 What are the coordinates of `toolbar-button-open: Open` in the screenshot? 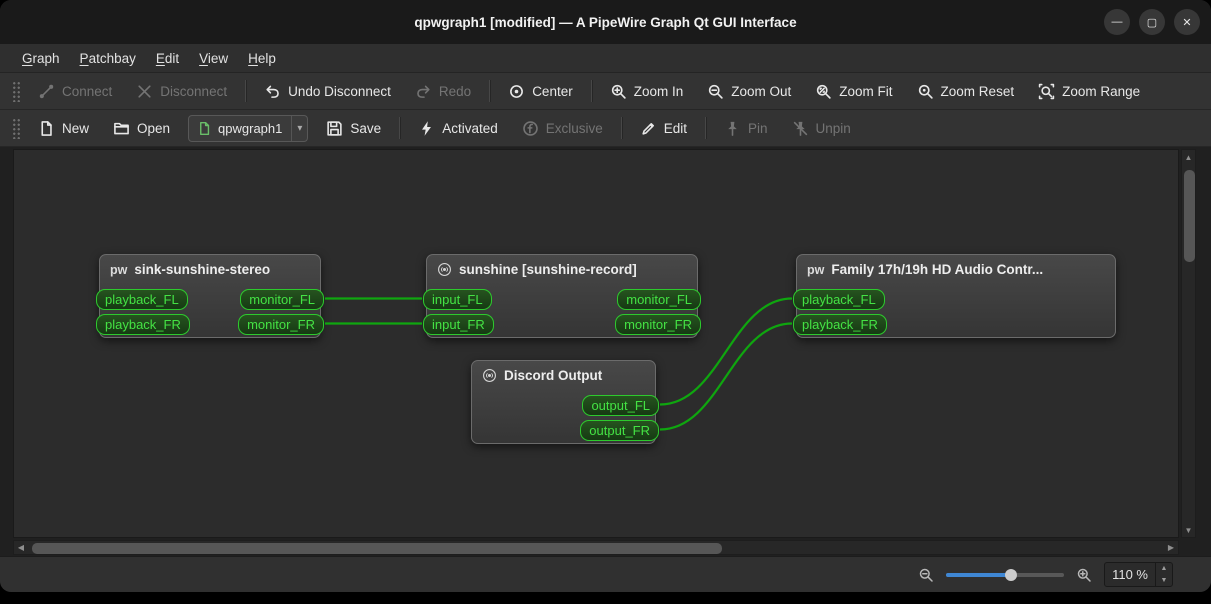 It's located at (141, 128).